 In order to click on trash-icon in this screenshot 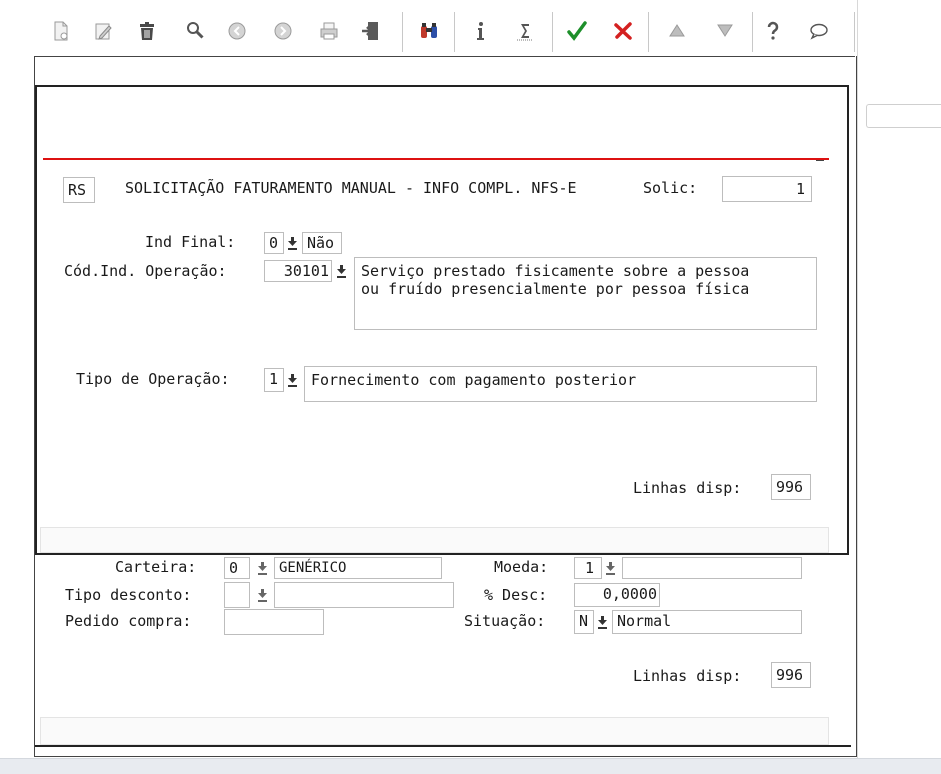, I will do `click(147, 31)`.